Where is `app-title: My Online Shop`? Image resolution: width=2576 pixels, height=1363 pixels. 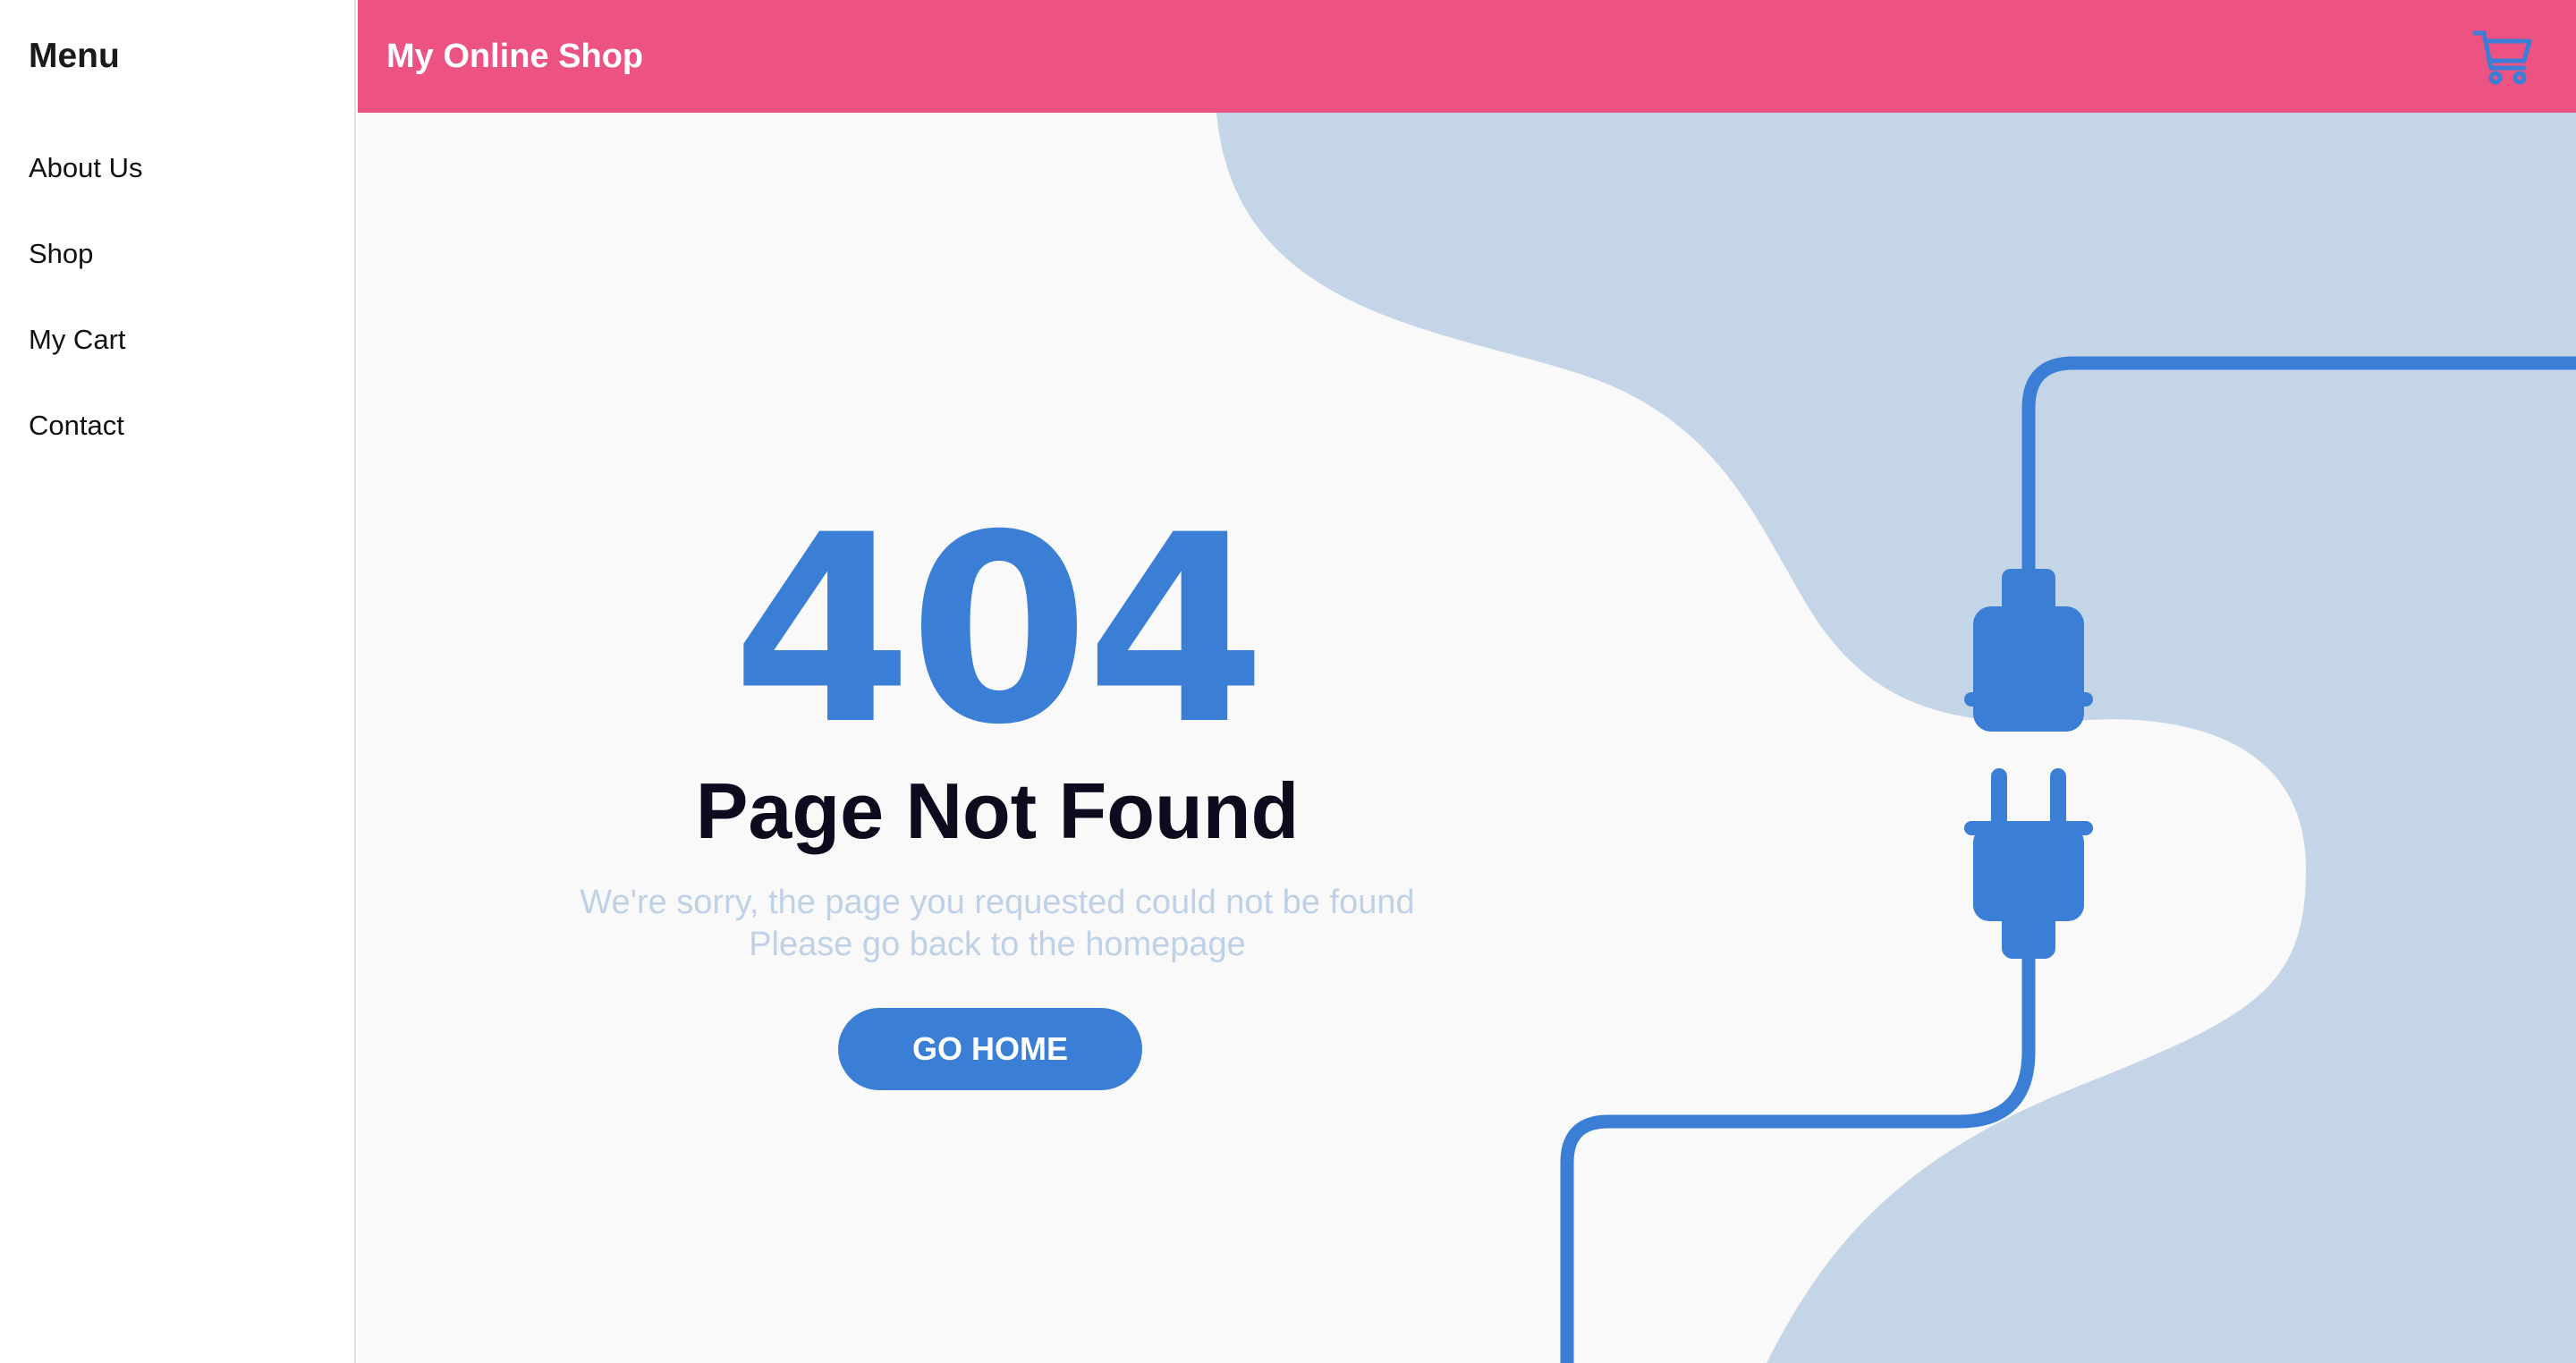
app-title: My Online Shop is located at coordinates (515, 57).